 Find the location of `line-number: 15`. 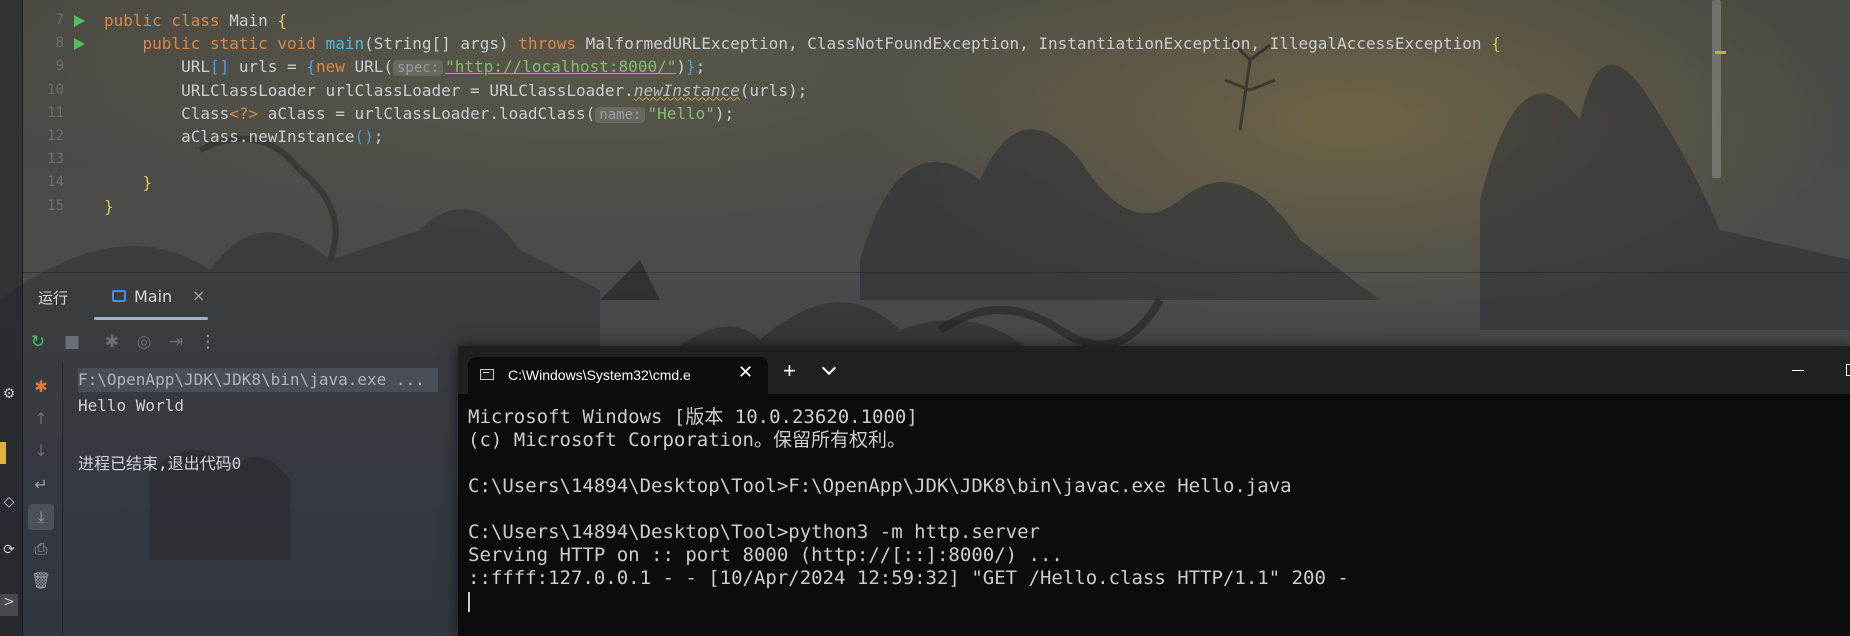

line-number: 15 is located at coordinates (55, 205).